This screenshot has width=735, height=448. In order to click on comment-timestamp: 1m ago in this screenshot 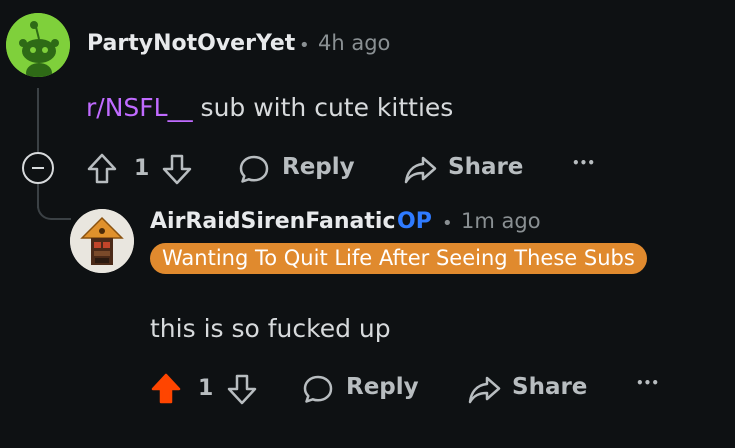, I will do `click(501, 221)`.